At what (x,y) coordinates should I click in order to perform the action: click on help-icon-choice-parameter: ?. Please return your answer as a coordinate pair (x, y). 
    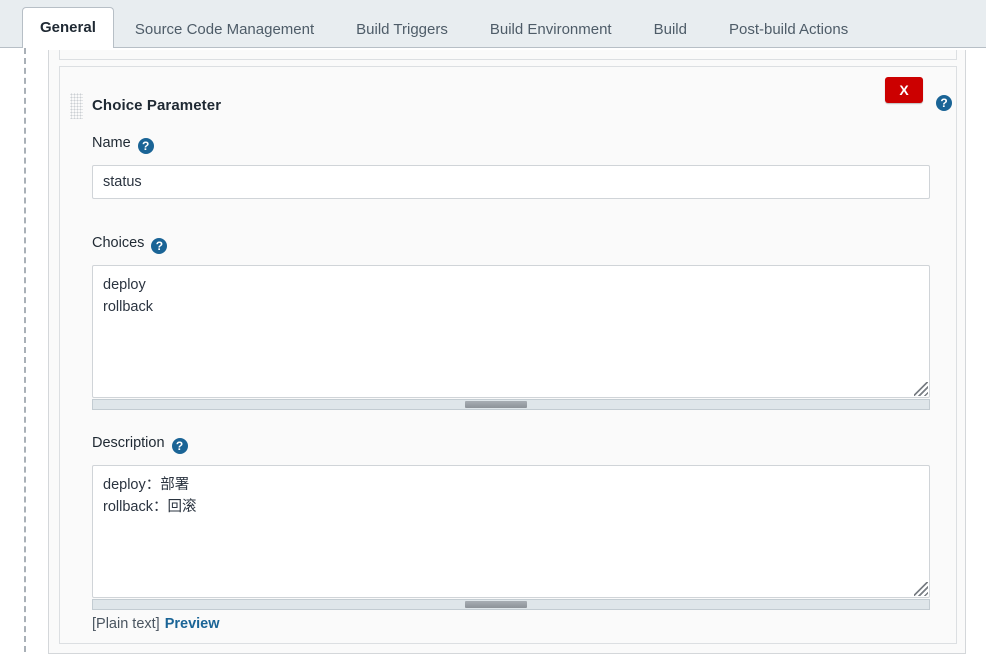
    Looking at the image, I should click on (944, 103).